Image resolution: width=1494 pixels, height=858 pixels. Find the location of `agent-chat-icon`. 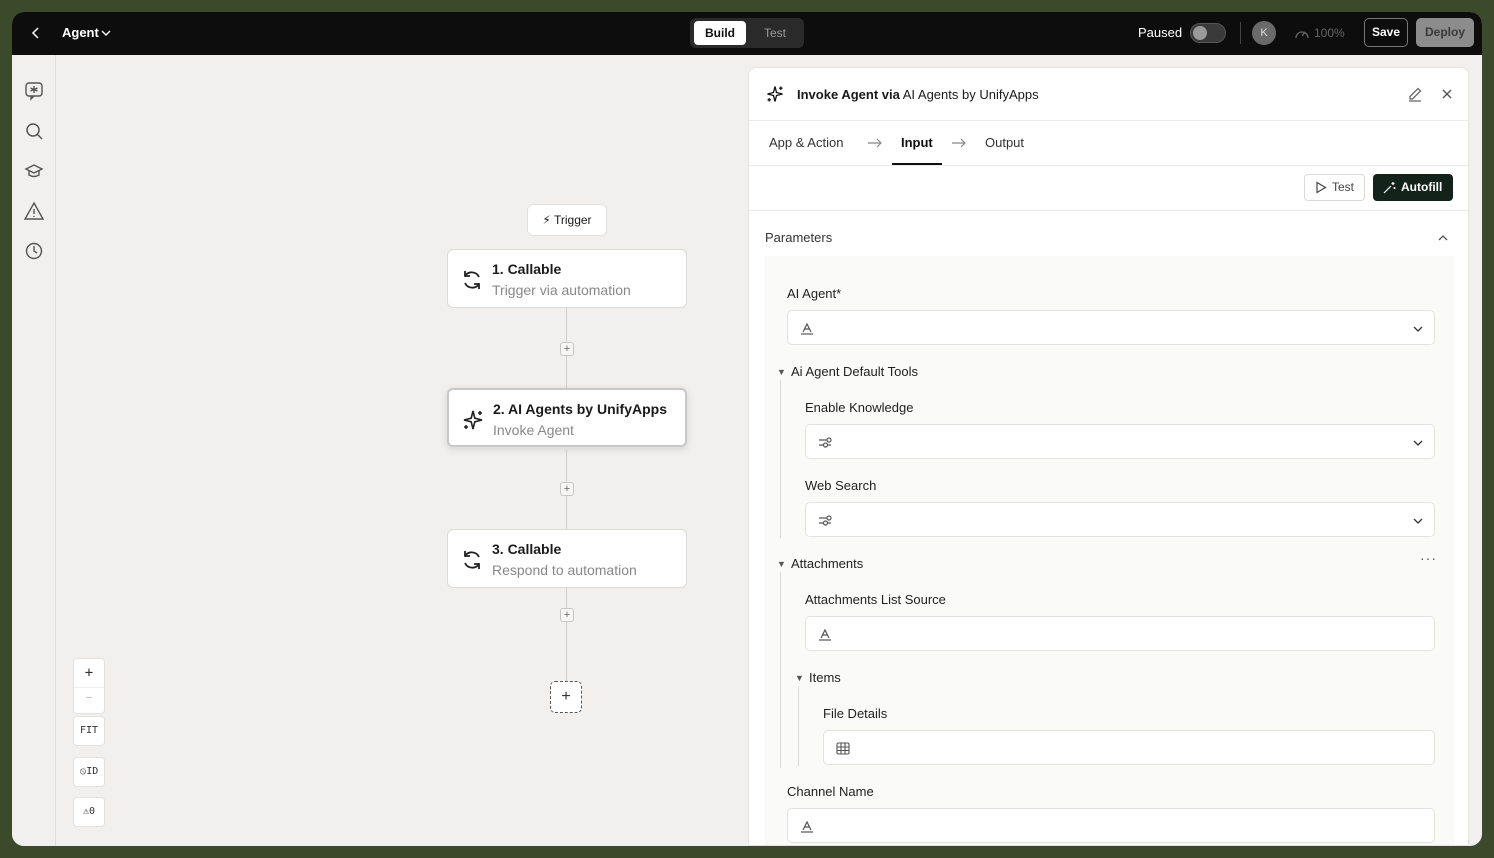

agent-chat-icon is located at coordinates (34, 91).